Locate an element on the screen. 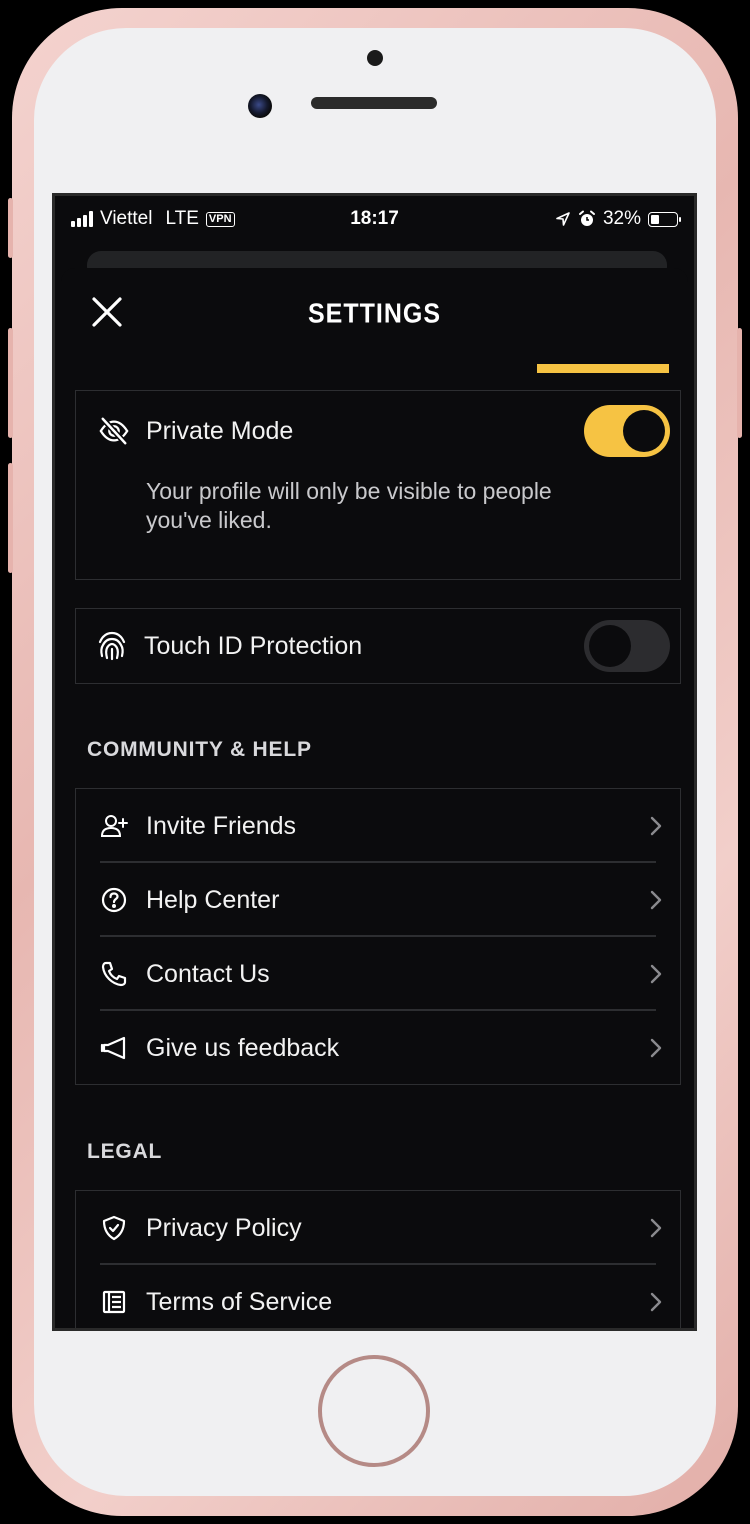  location-icon is located at coordinates (563, 219).